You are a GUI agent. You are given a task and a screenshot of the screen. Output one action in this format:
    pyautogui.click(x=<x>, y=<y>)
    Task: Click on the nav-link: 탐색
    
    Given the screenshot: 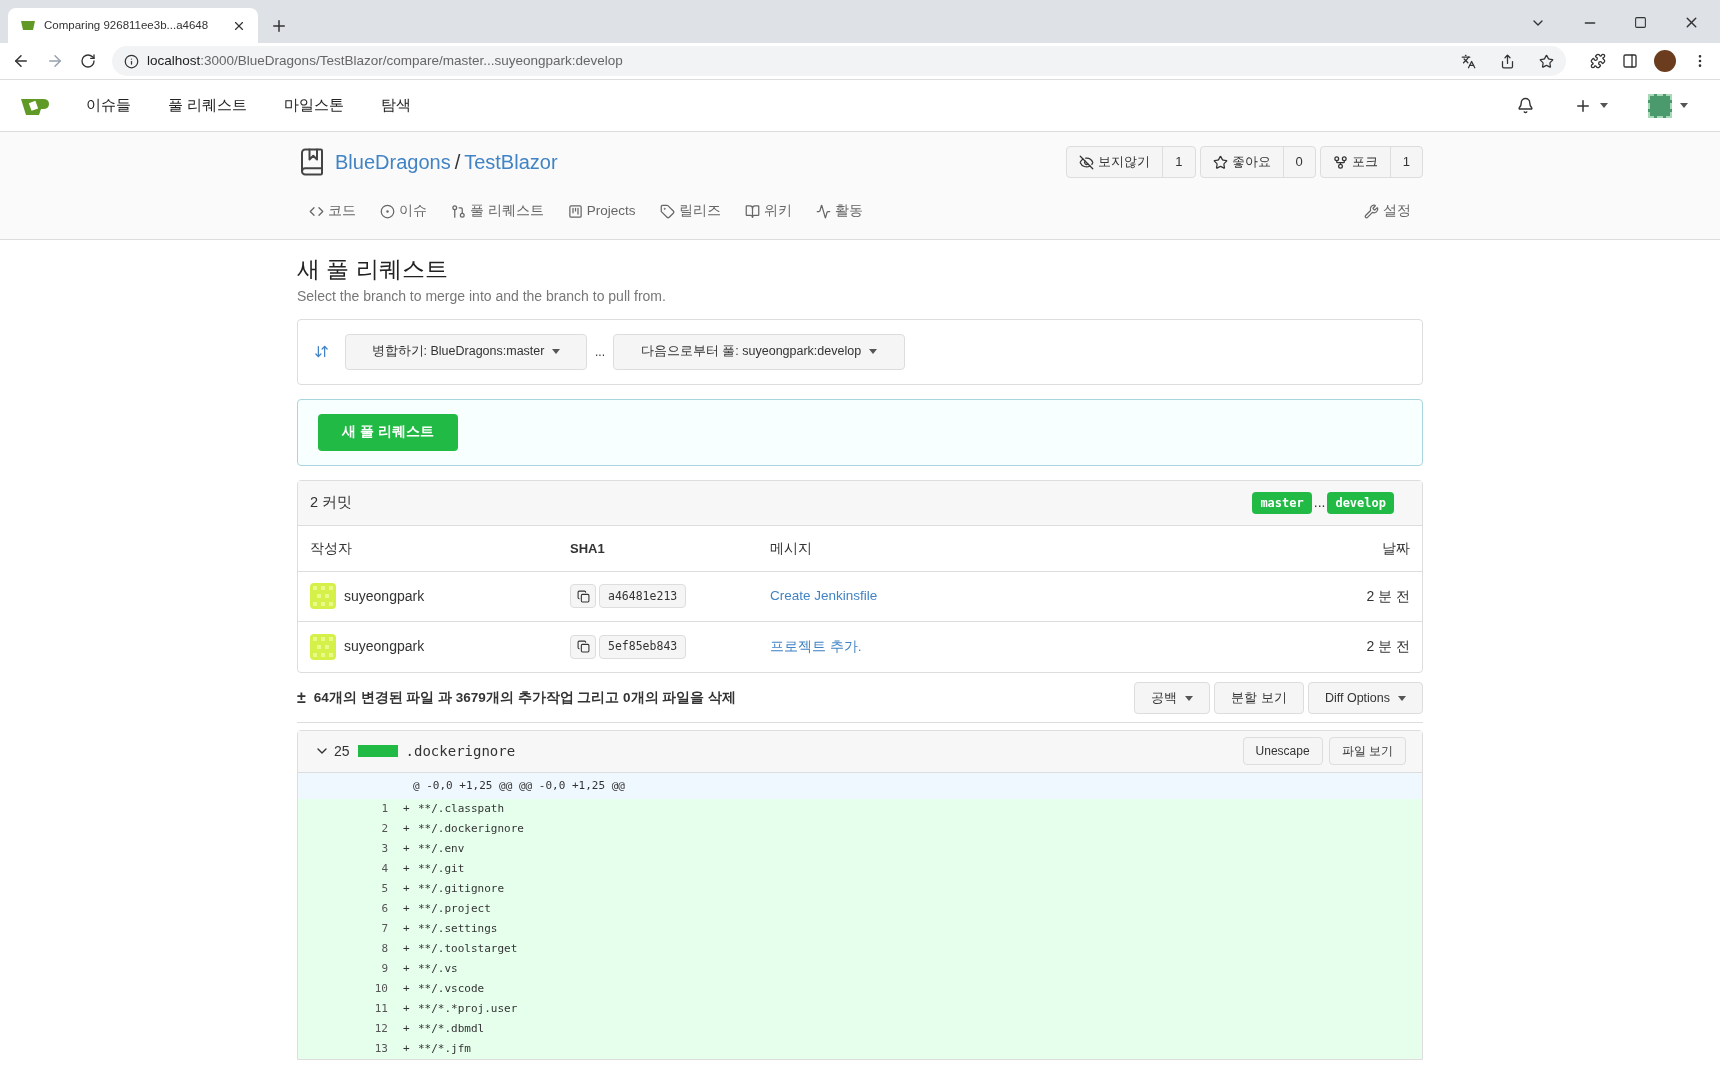 What is the action you would take?
    pyautogui.click(x=396, y=105)
    